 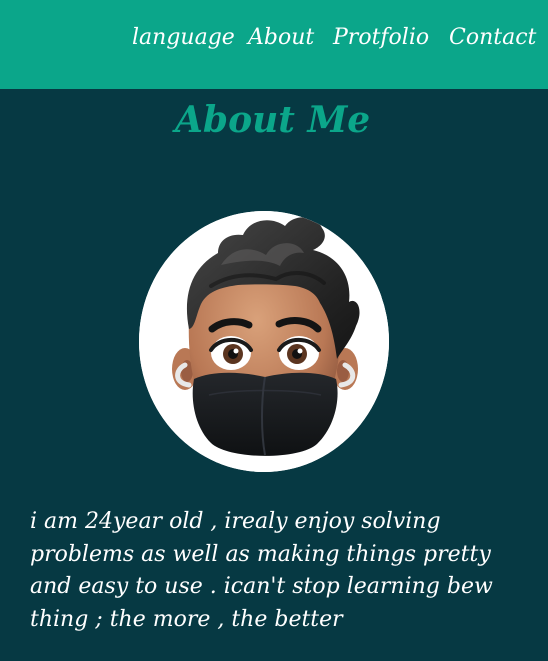 I want to click on nav-item-about: About, so click(x=281, y=38).